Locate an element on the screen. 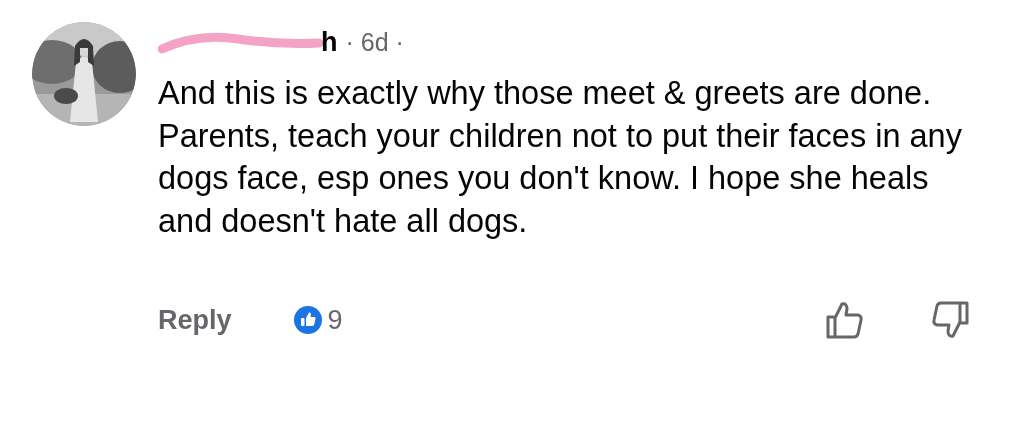 This screenshot has height=422, width=1024. thumbs-up-icon is located at coordinates (845, 320).